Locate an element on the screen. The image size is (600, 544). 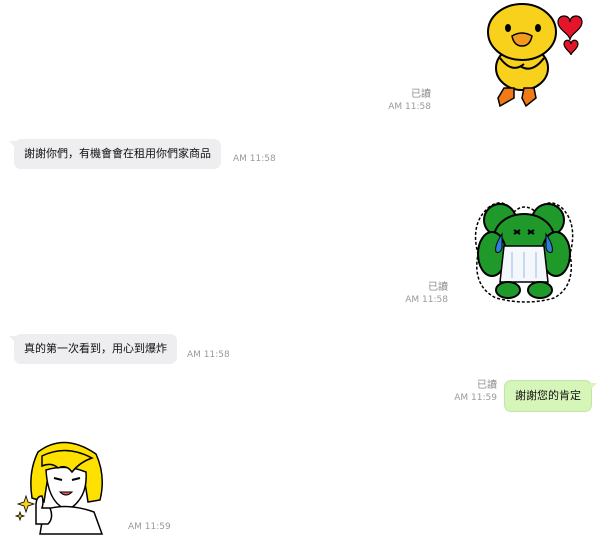
green-frog-crying-sticker-icon is located at coordinates (524, 252).